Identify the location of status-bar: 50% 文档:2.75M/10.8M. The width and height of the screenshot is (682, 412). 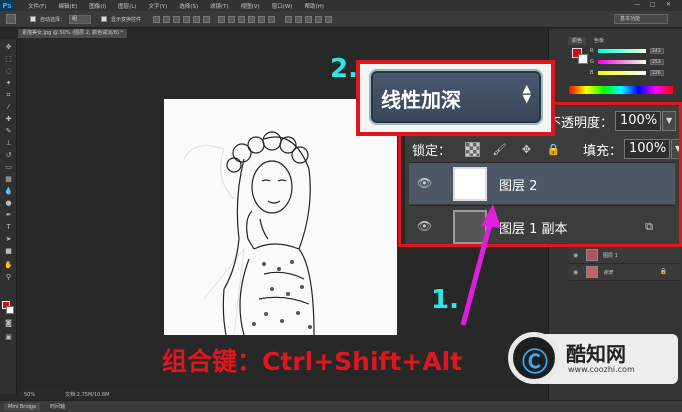
(283, 394).